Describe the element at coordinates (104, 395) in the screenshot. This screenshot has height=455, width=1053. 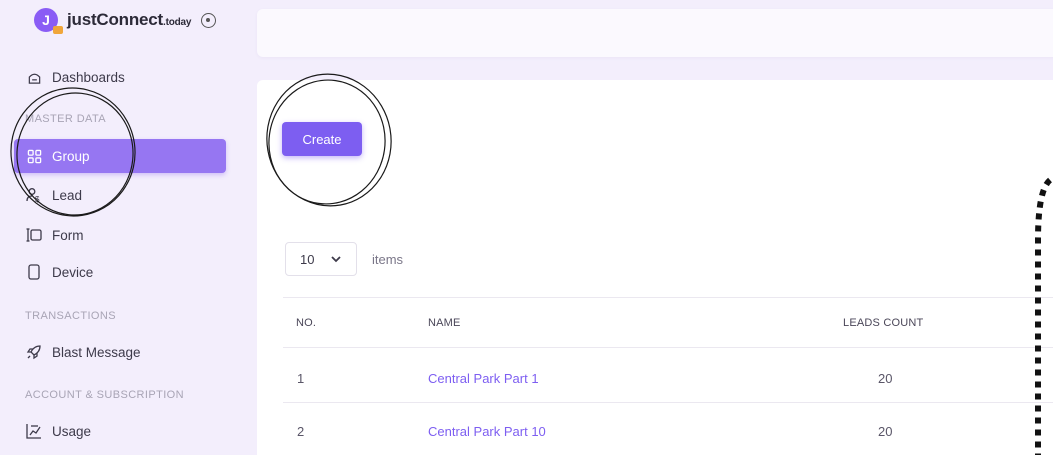
I see `section-account-subscription: ACCOUNT & SUBSCRIPTION` at that location.